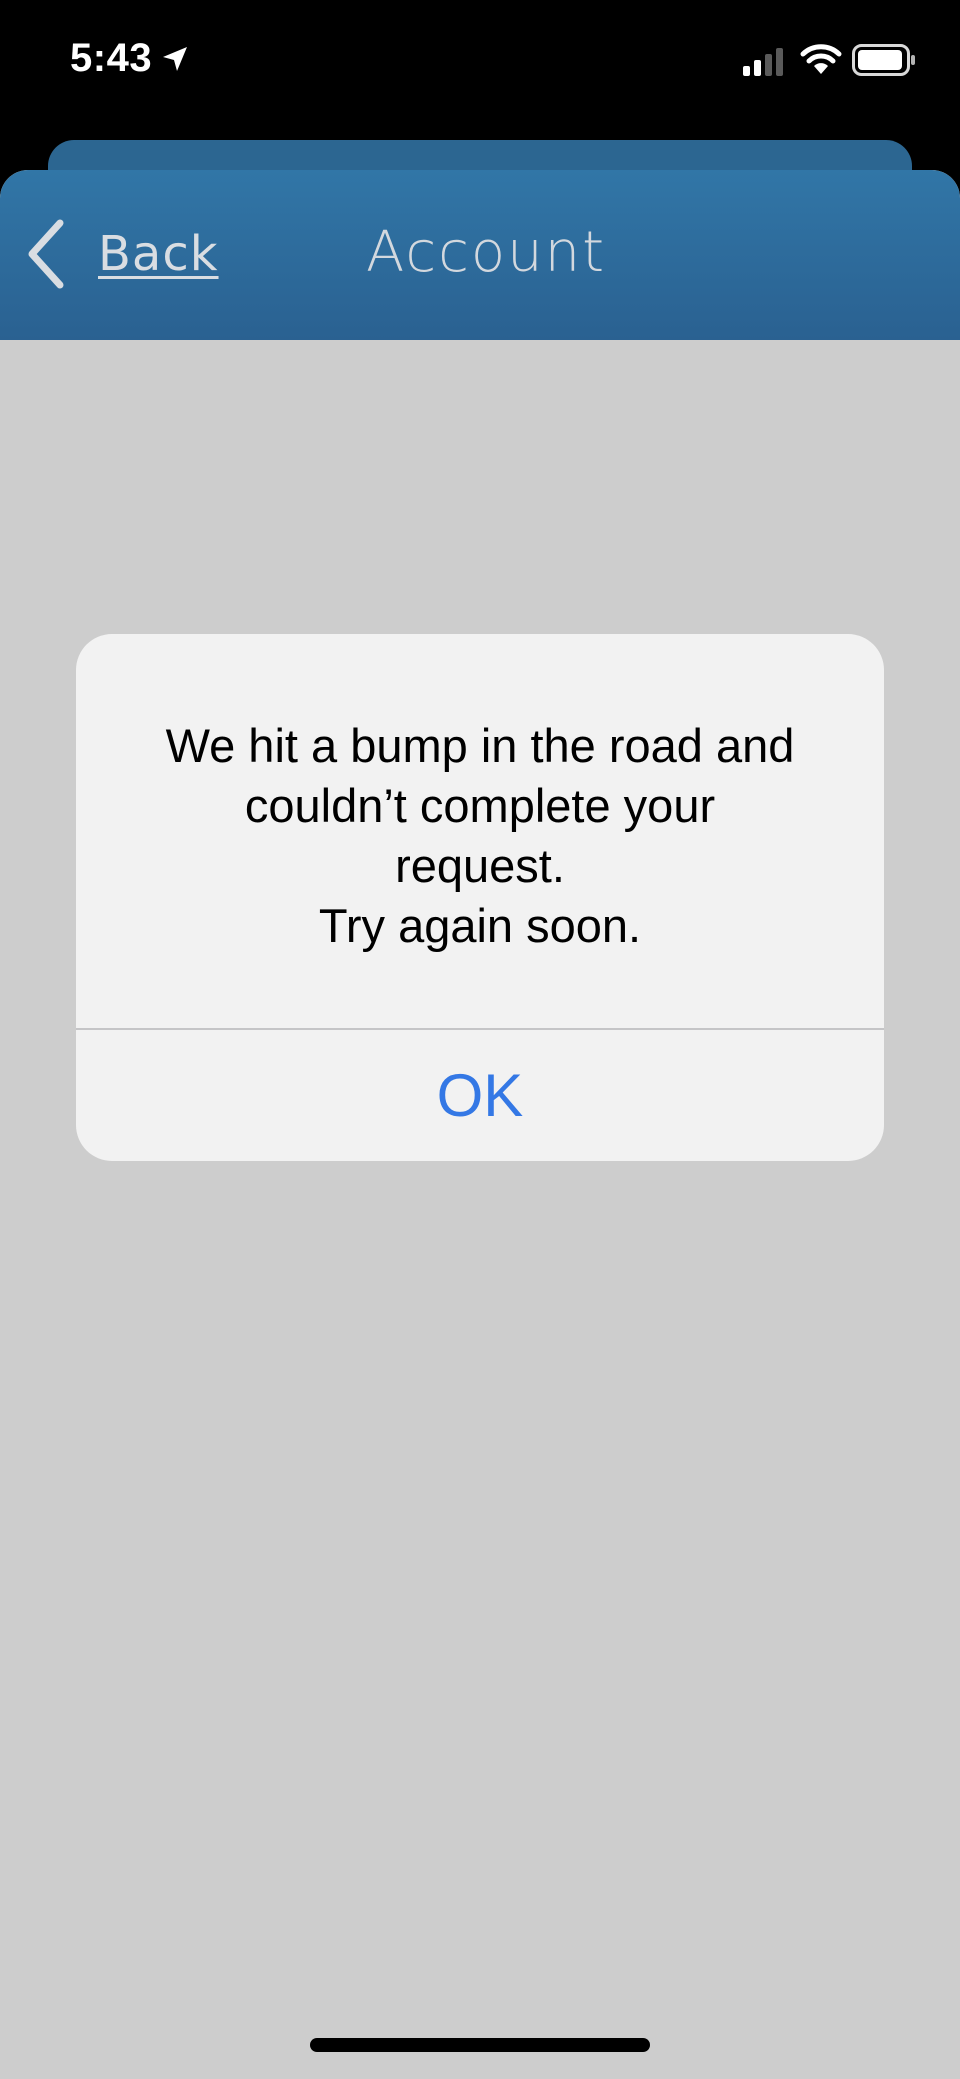  What do you see at coordinates (480, 65) in the screenshot?
I see `status-bar: 5:43` at bounding box center [480, 65].